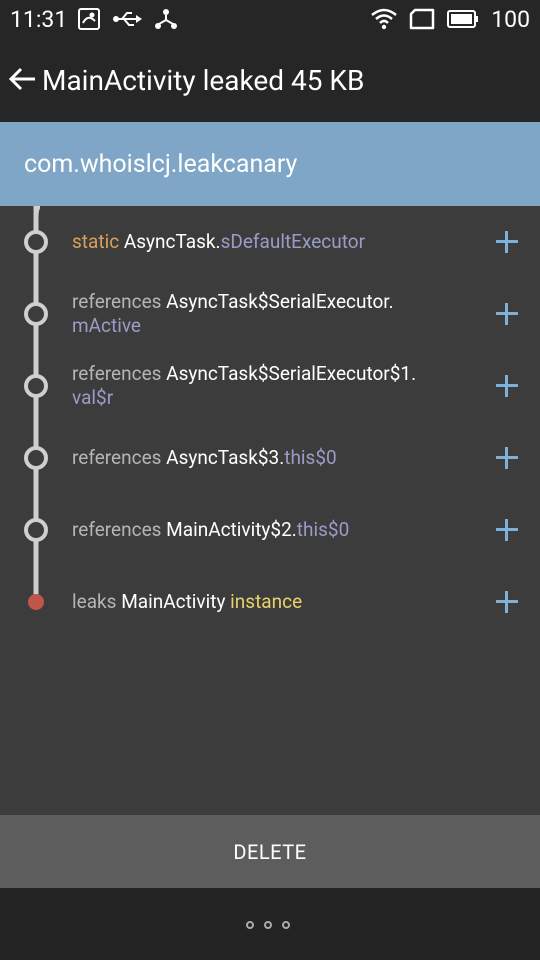 The height and width of the screenshot is (960, 540). Describe the element at coordinates (39, 19) in the screenshot. I see `status-time: 11:31` at that location.